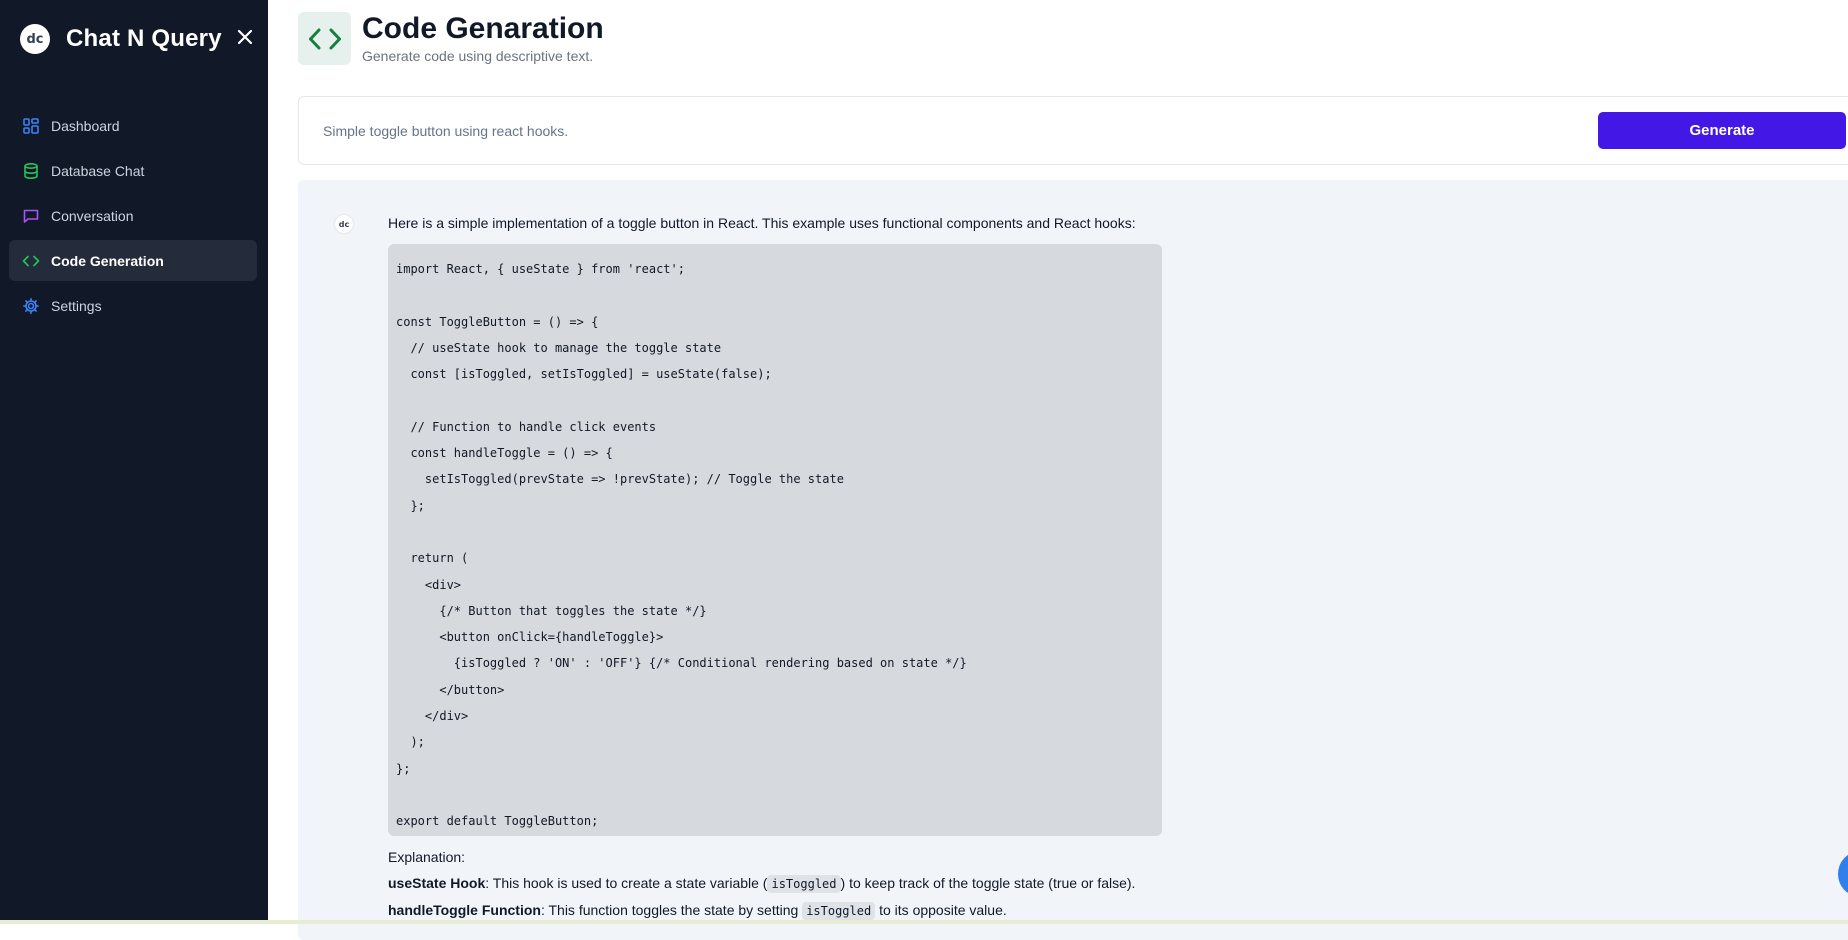  I want to click on code-line: </div>, so click(432, 716).